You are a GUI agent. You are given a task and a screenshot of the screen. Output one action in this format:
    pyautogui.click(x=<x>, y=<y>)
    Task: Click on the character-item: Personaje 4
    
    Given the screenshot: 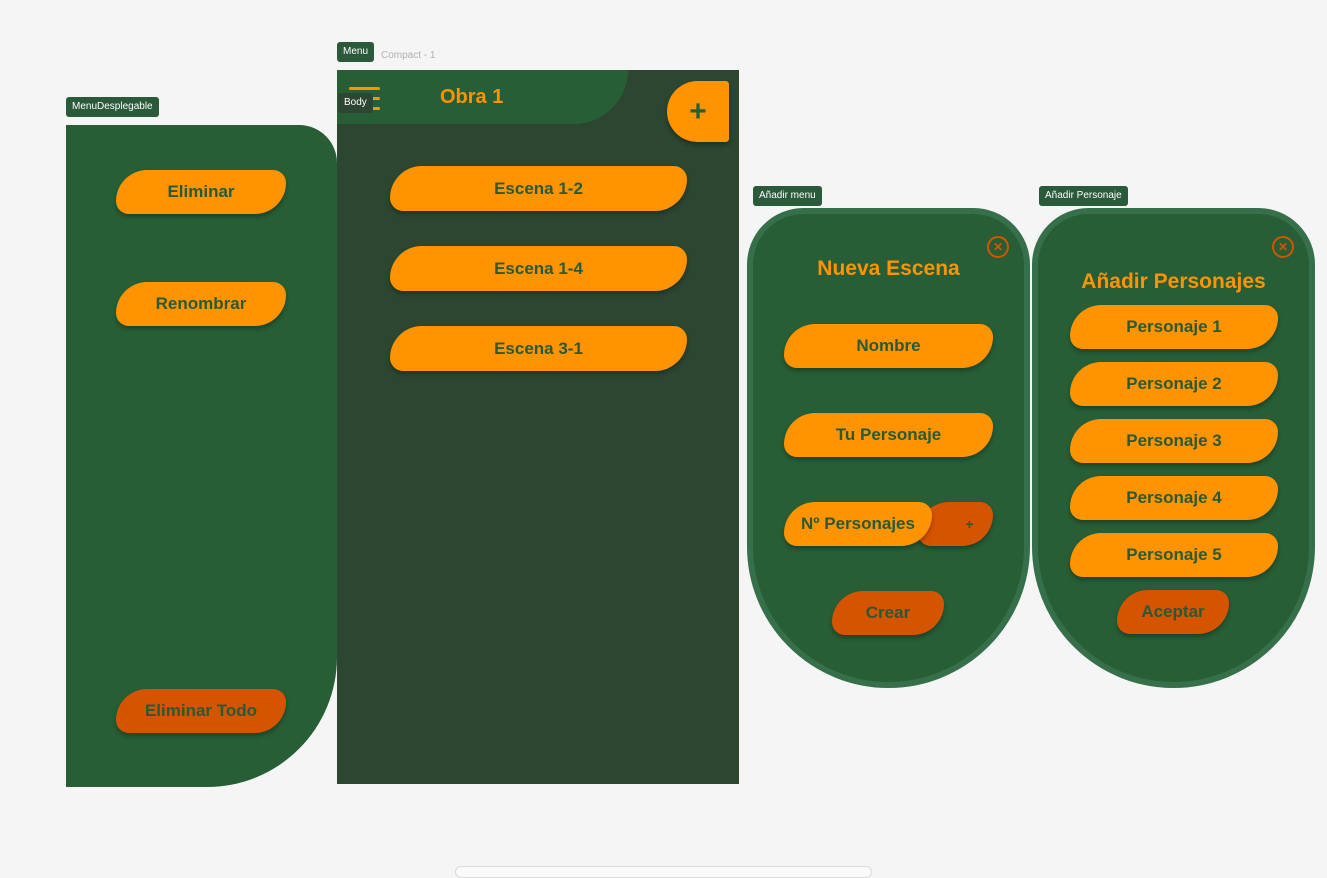 What is the action you would take?
    pyautogui.click(x=1174, y=498)
    